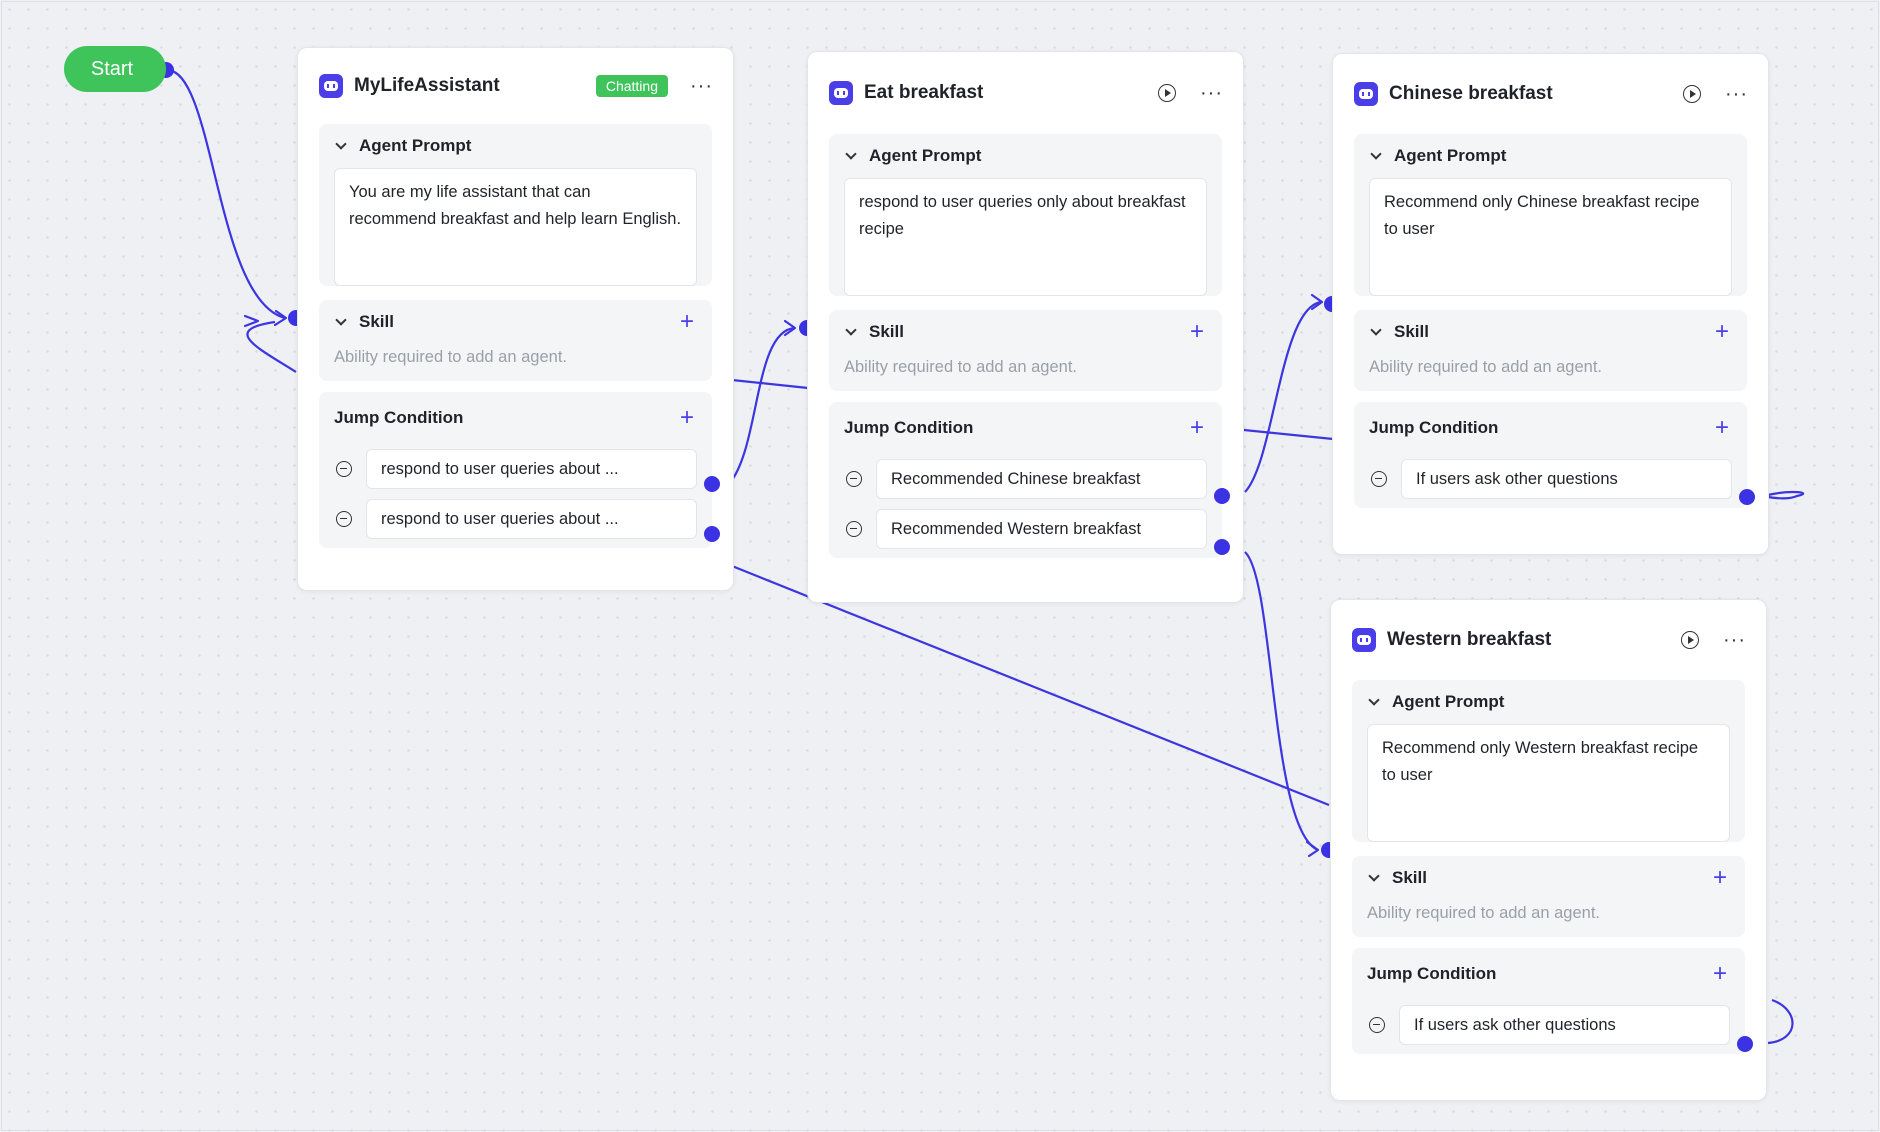 The width and height of the screenshot is (1880, 1132). I want to click on node-header: Western breakfast ···, so click(1548, 640).